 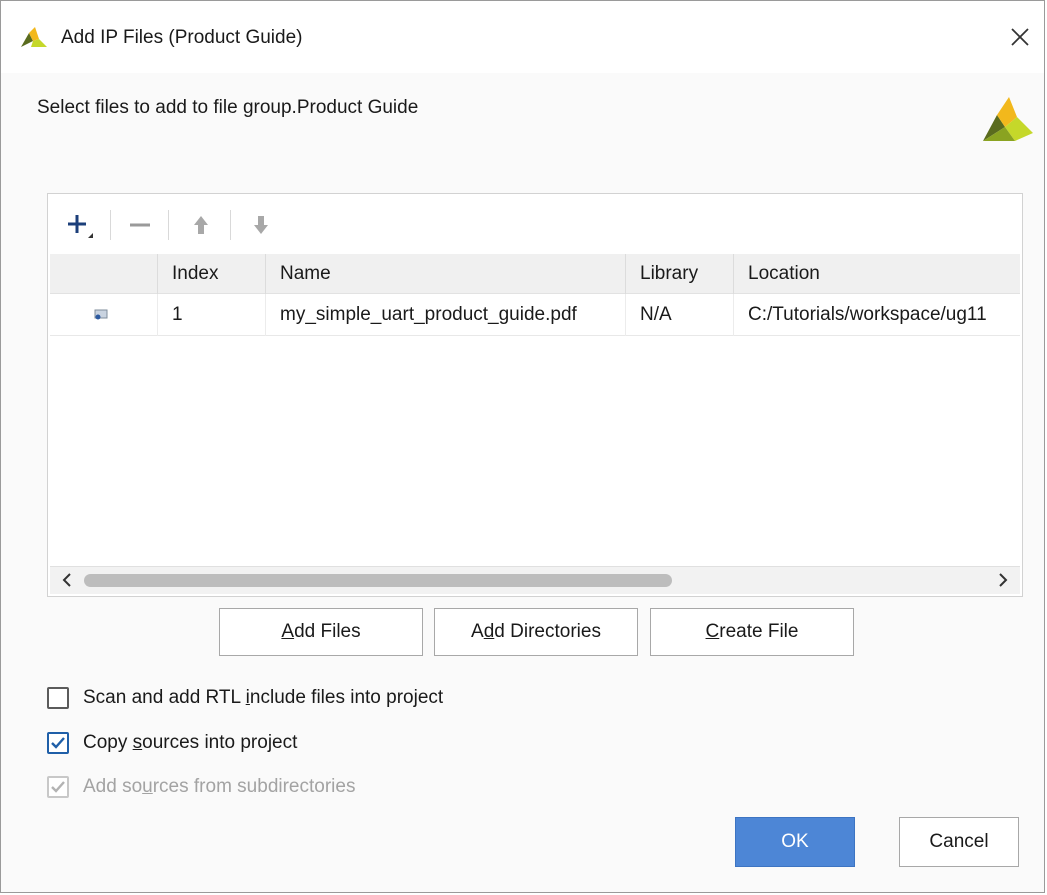 I want to click on label-prefix: Add so, so click(x=113, y=786).